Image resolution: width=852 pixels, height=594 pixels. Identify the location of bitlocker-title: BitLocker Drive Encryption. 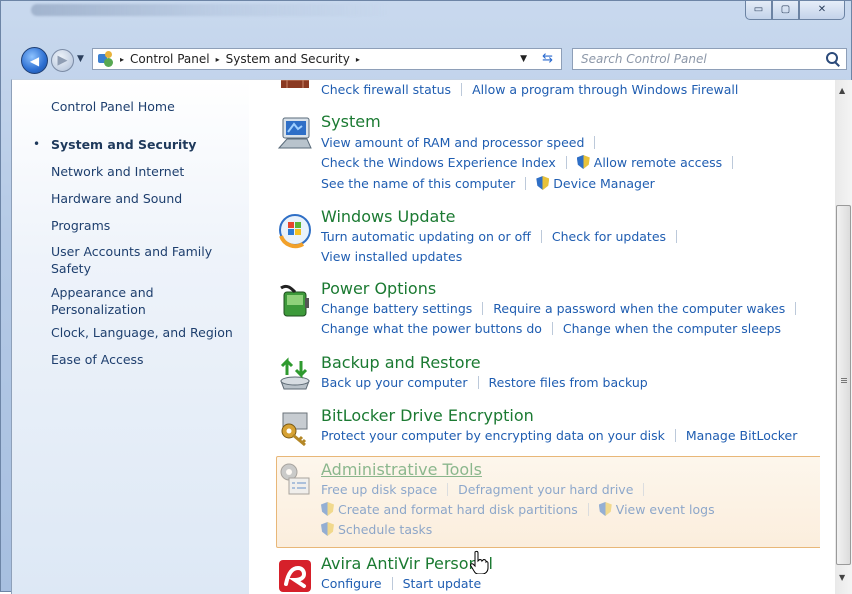
(427, 415).